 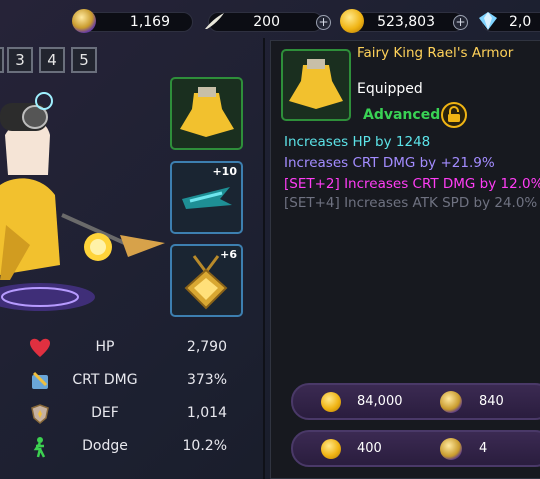 I want to click on accessory-level-badge: +6, so click(x=228, y=254).